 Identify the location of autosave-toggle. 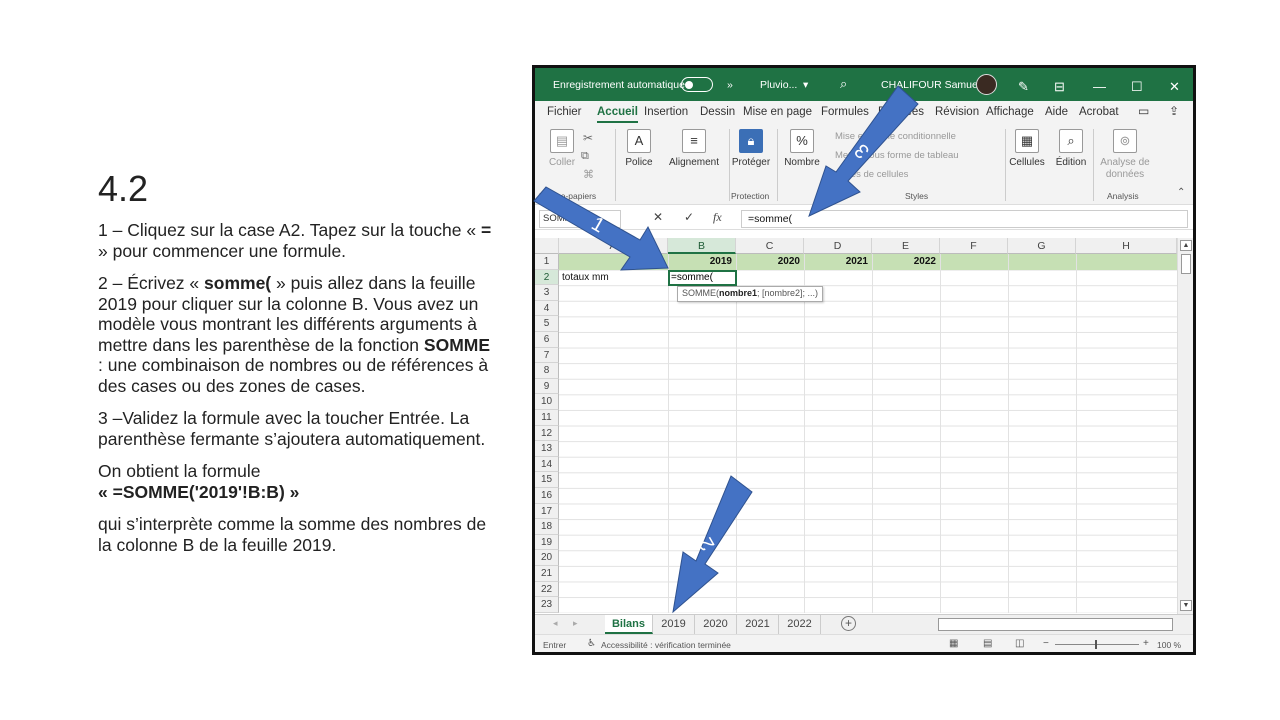
(697, 84).